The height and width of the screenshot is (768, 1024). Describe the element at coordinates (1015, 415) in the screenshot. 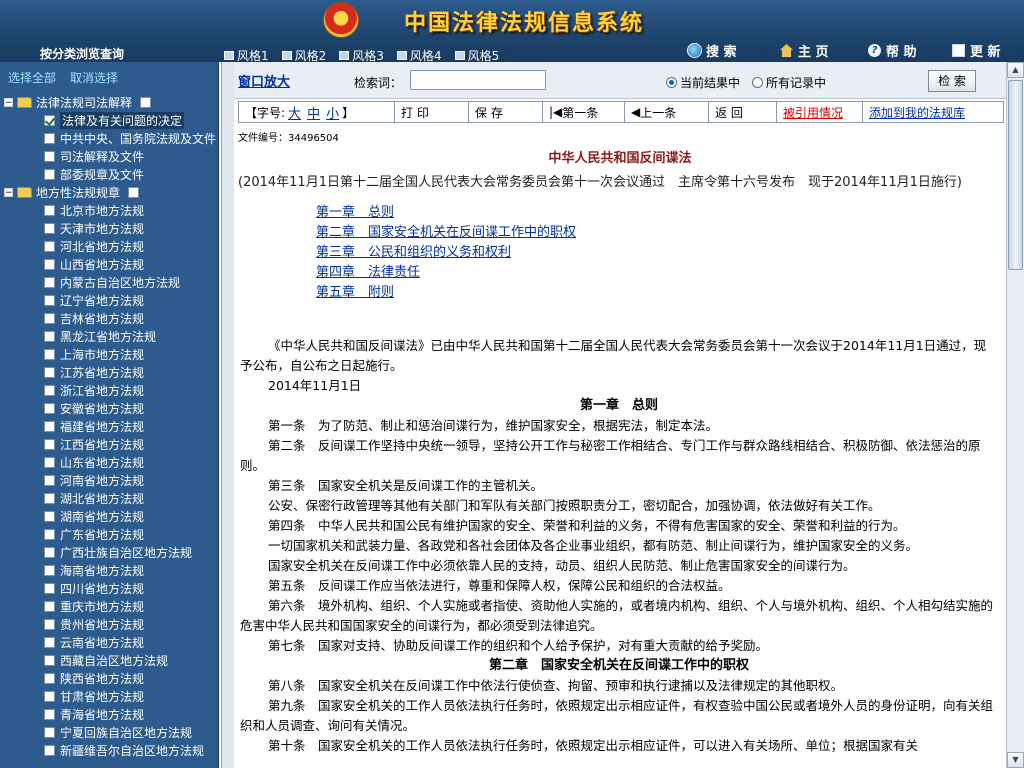

I see `document-scrollbar: ▲ ▼` at that location.